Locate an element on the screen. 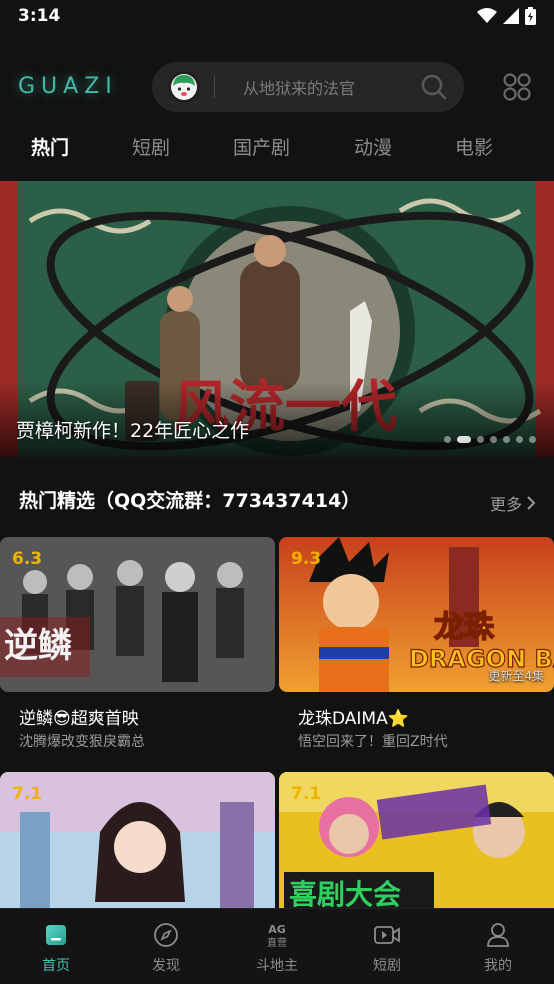  card-thumbnail: 龙珠 DRAGON BALL 9.3 更新至4集 is located at coordinates (416, 614).